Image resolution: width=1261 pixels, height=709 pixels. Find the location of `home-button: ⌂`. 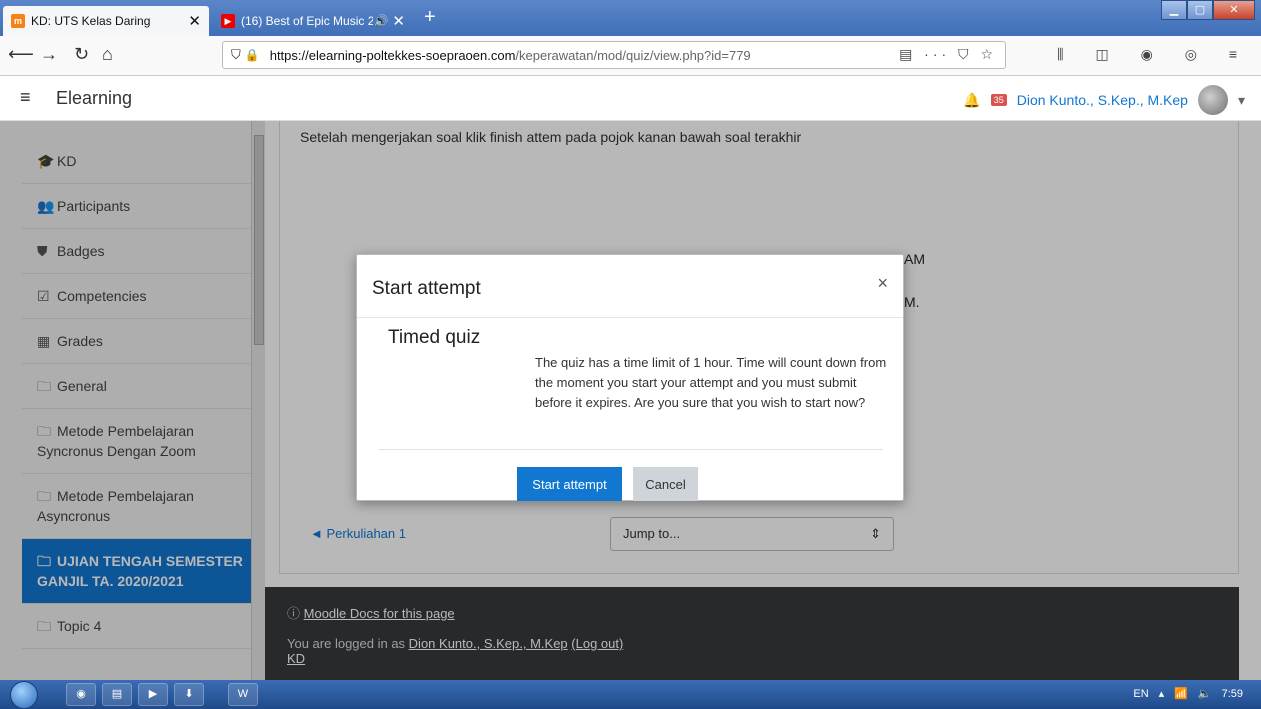

home-button: ⌂ is located at coordinates (107, 54).